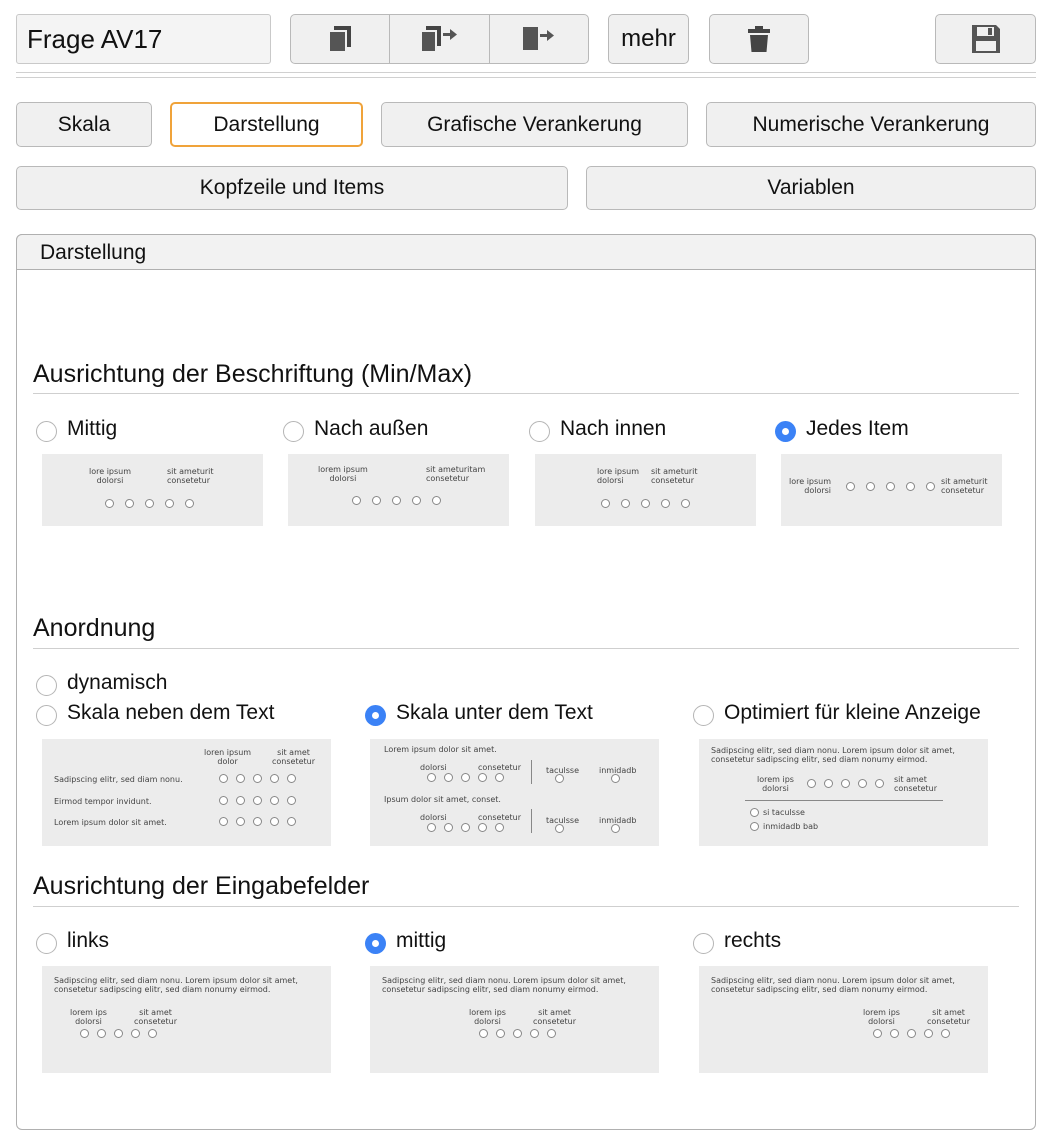 Image resolution: width=1054 pixels, height=1140 pixels. What do you see at coordinates (811, 188) in the screenshot?
I see `tab-variablen: Variablen` at bounding box center [811, 188].